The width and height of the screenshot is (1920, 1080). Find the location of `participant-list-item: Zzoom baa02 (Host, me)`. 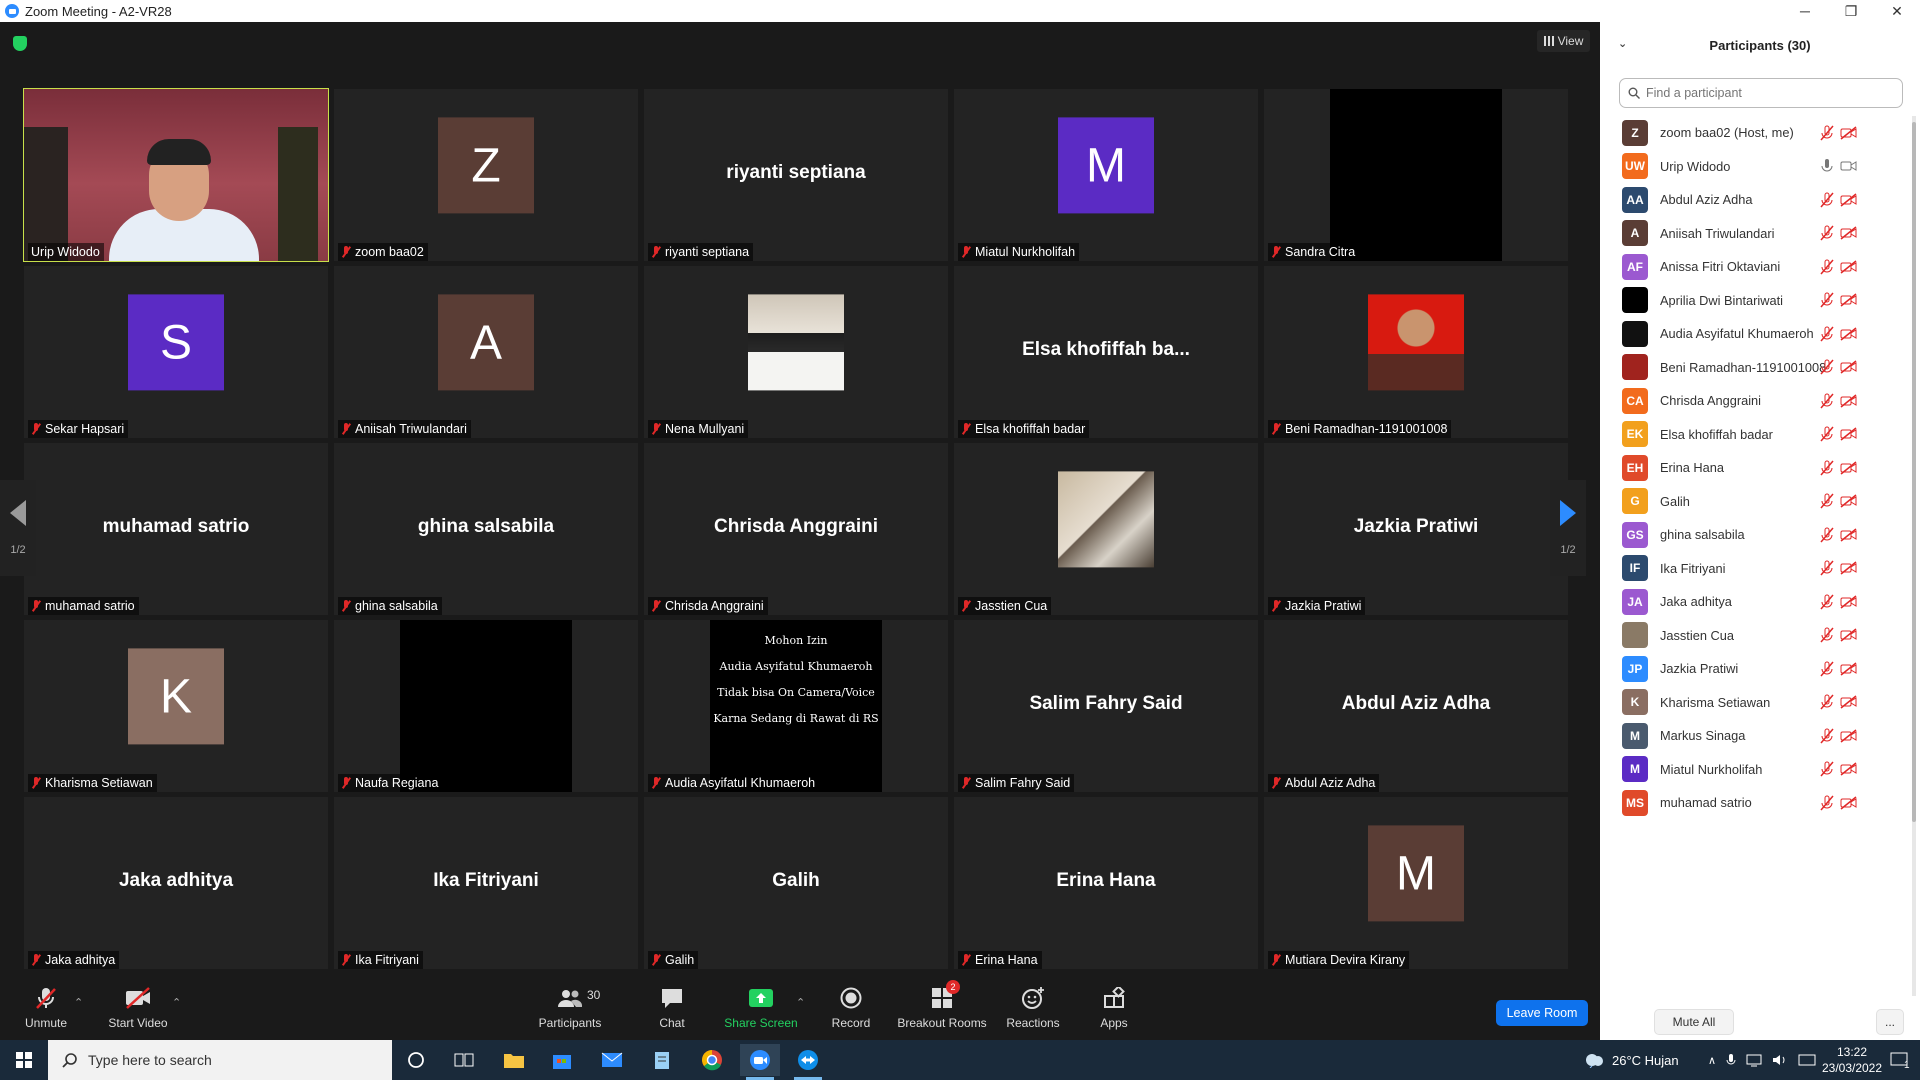

participant-list-item: Zzoom baa02 (Host, me) is located at coordinates (1756, 132).